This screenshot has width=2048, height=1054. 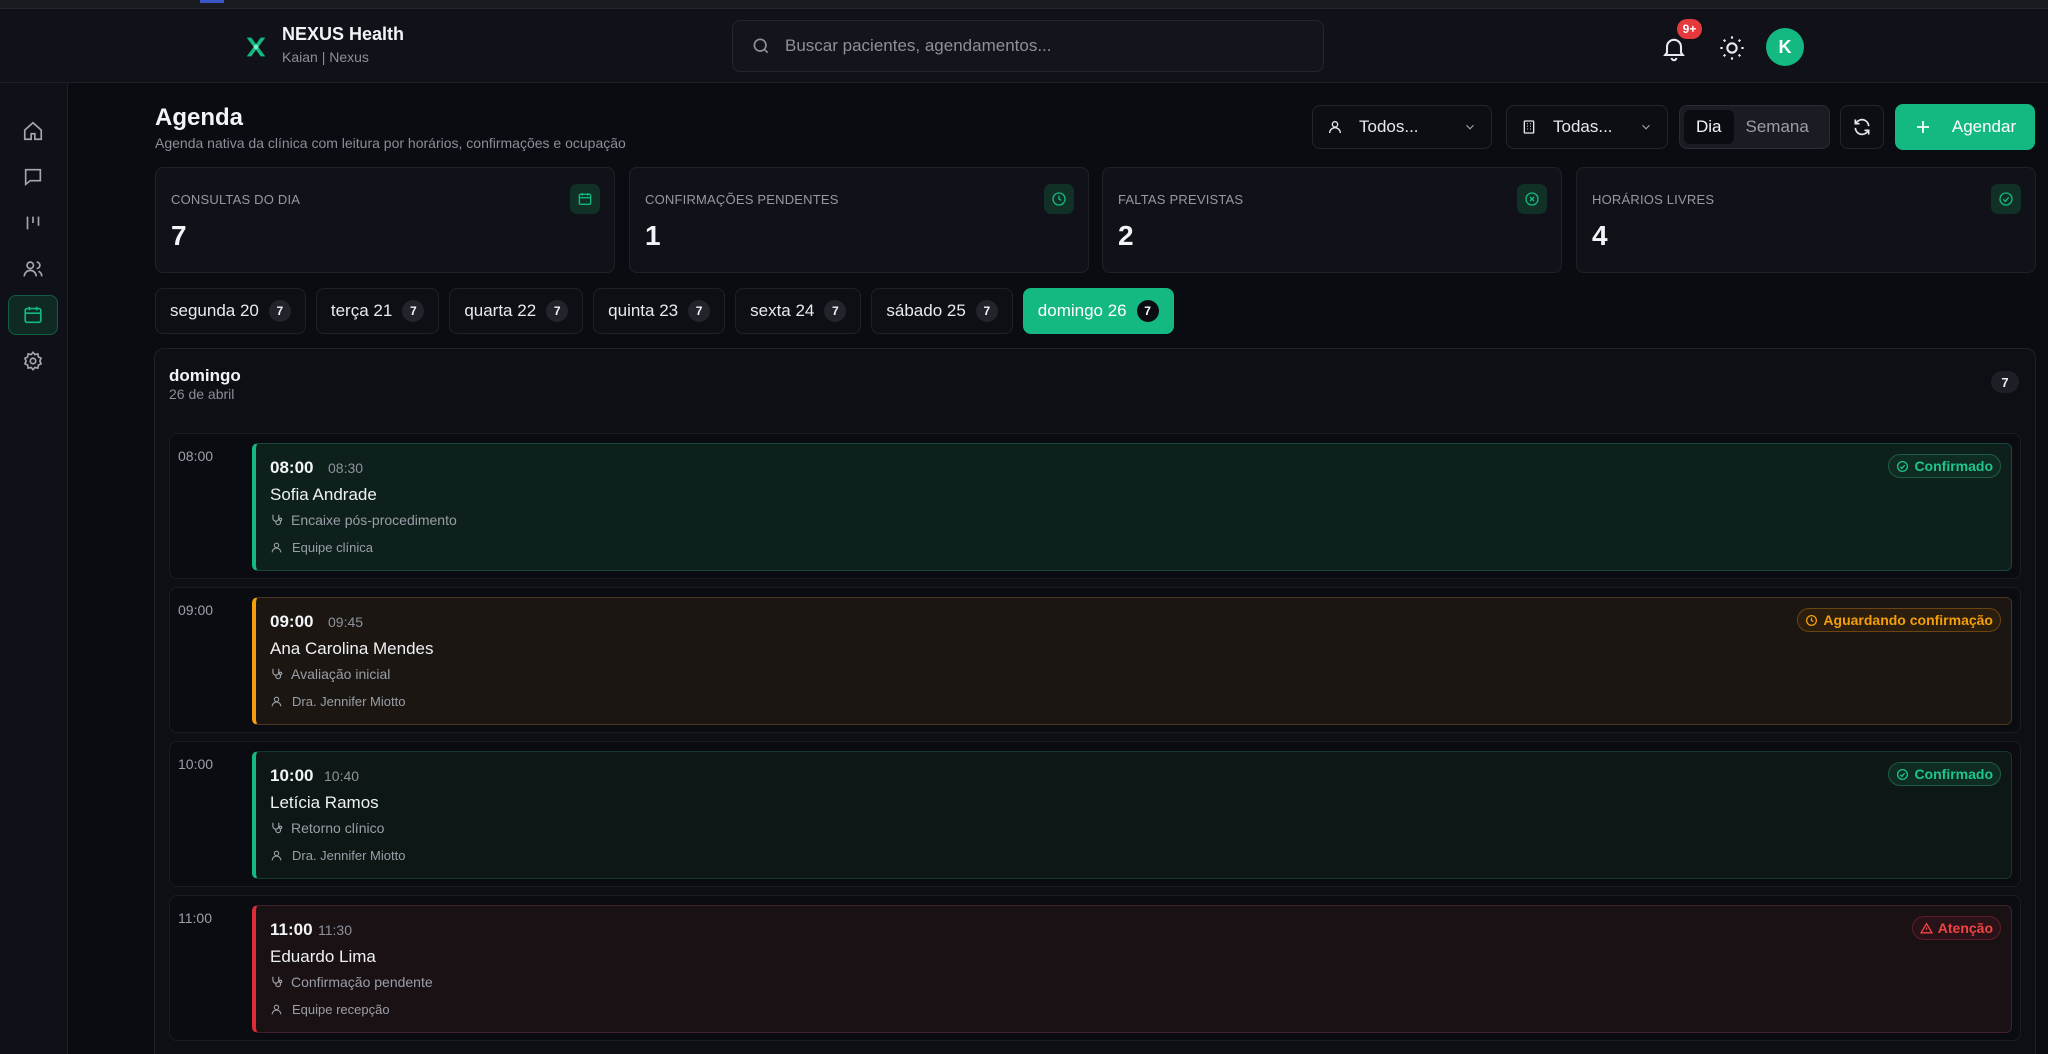 I want to click on slot-time: 11:00, so click(x=195, y=918).